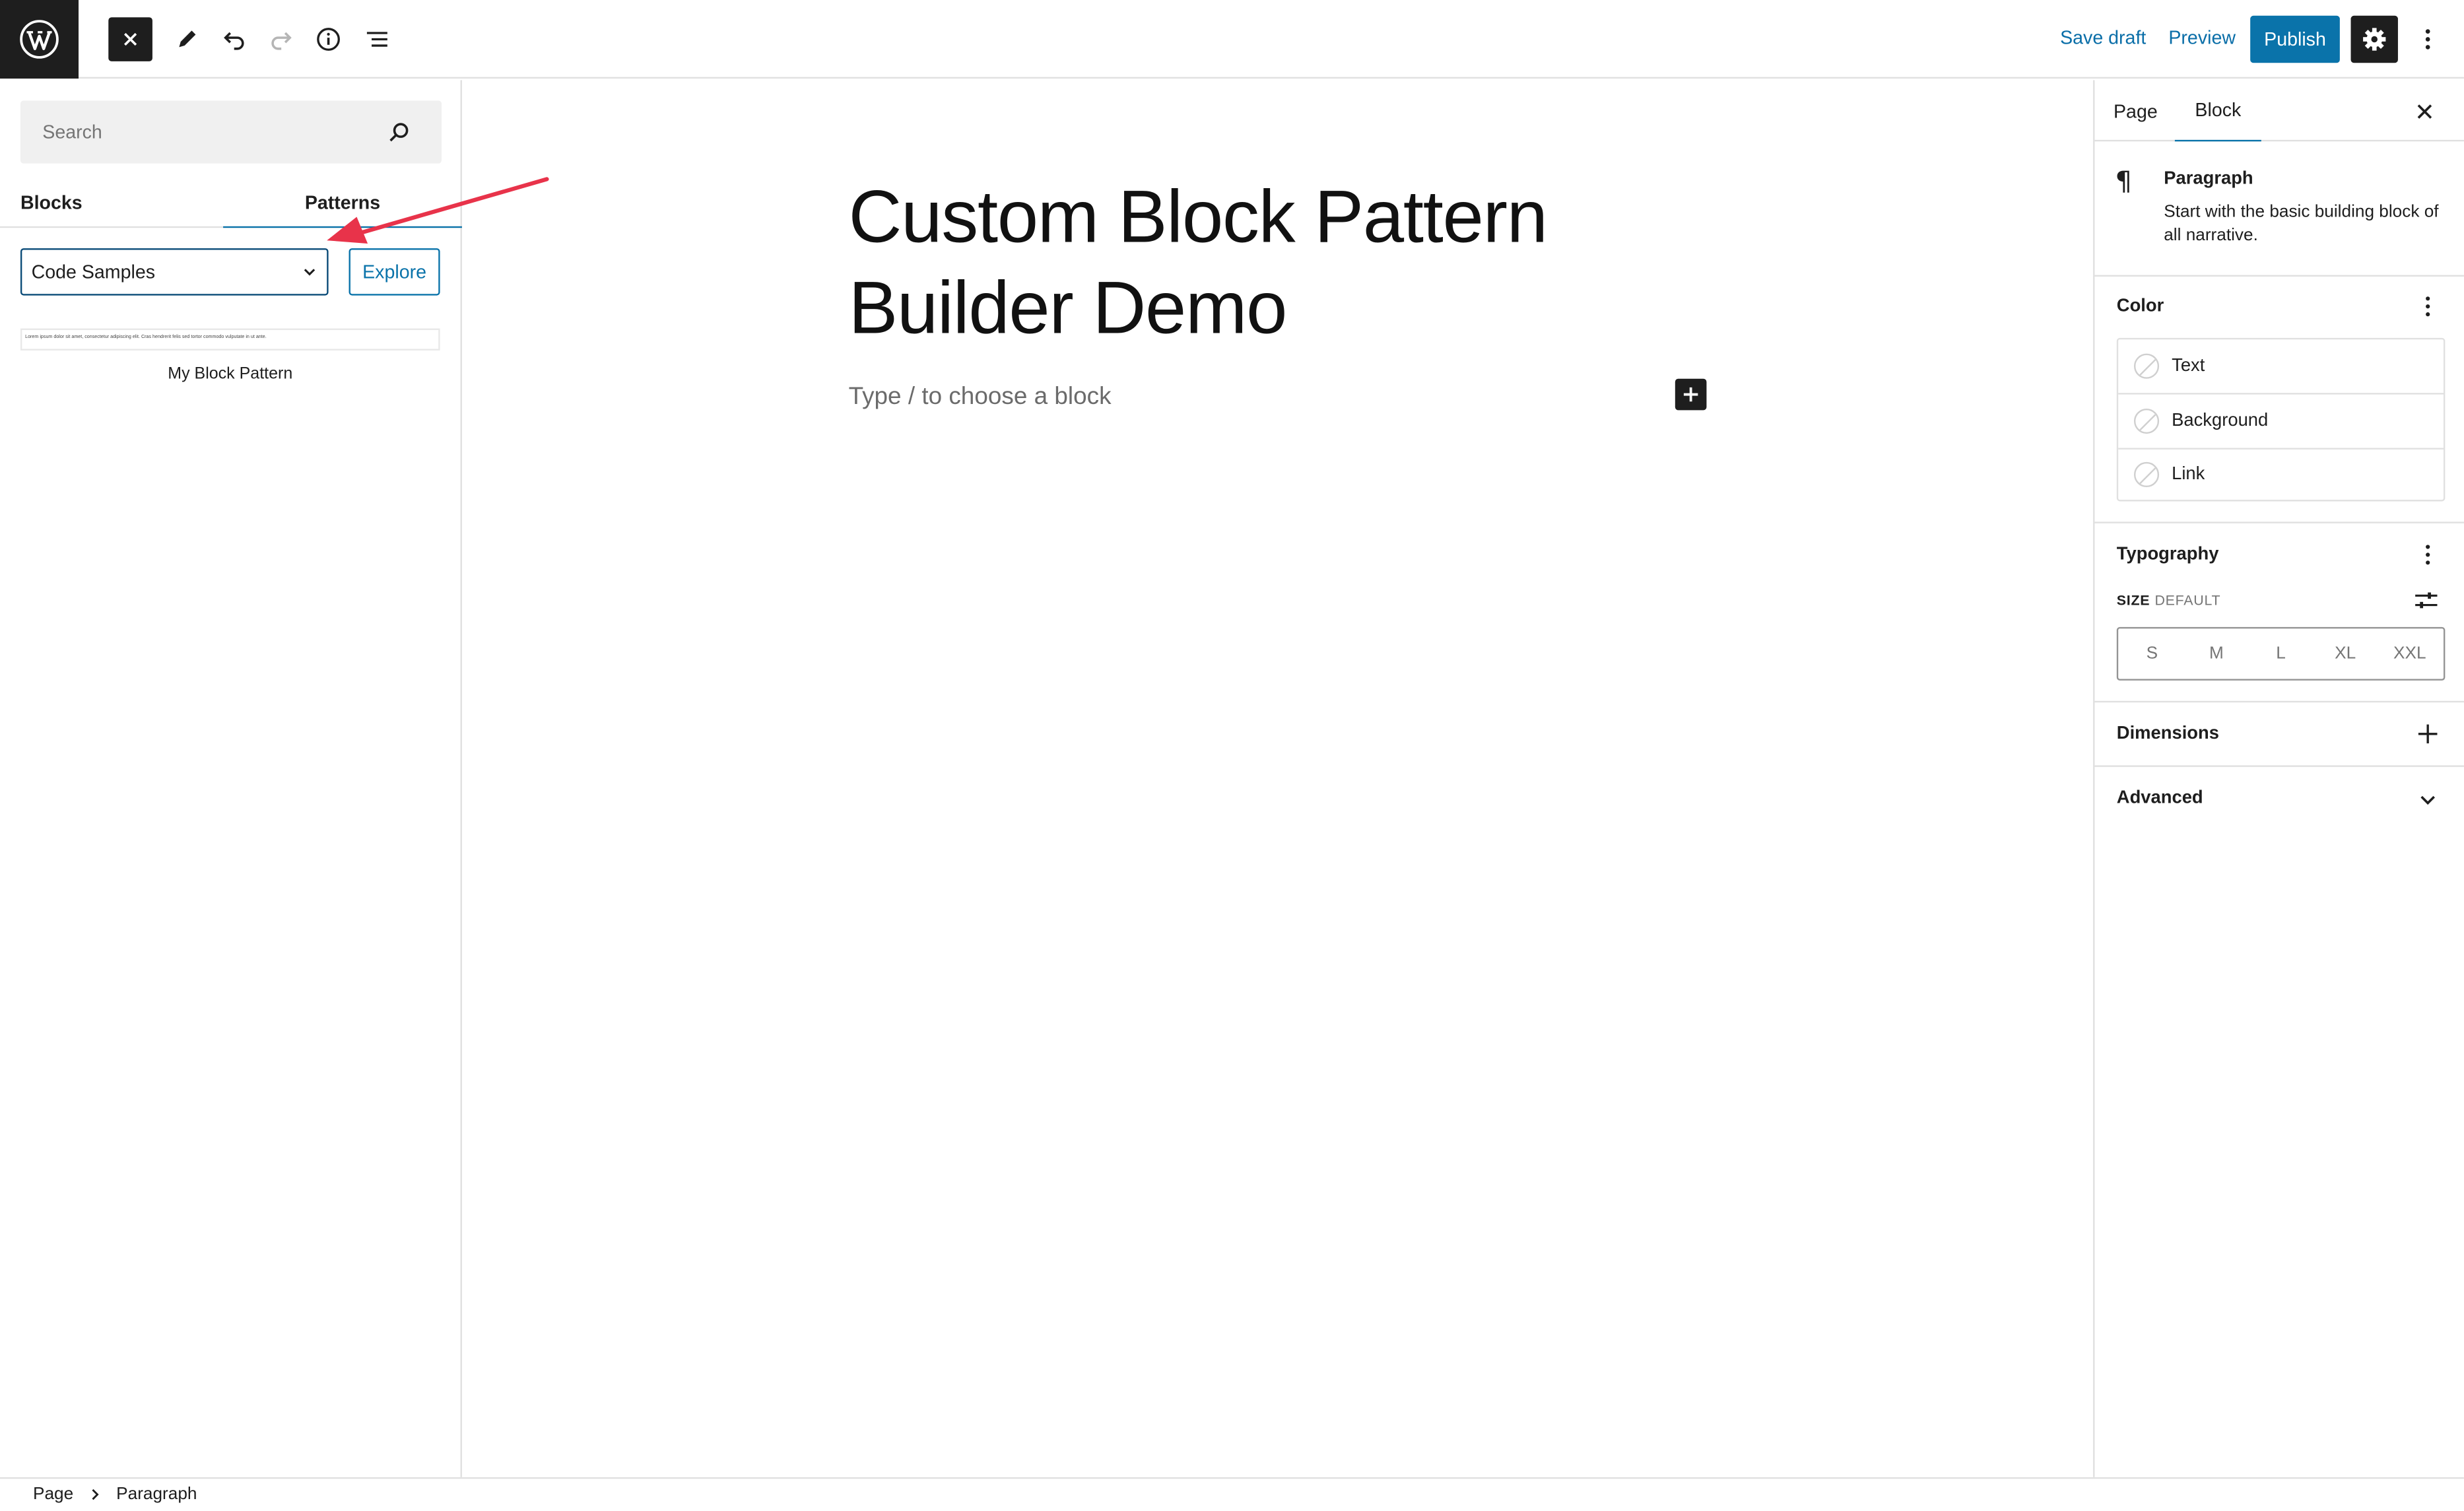 Image resolution: width=2464 pixels, height=1511 pixels. I want to click on pattern-title: My Block Pattern, so click(230, 374).